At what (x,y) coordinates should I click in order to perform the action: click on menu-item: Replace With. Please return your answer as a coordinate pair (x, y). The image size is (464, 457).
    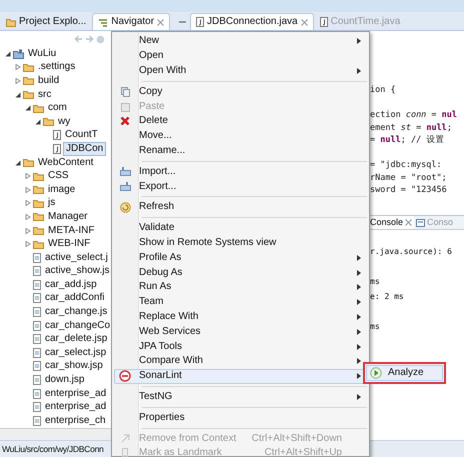
    Looking at the image, I should click on (240, 317).